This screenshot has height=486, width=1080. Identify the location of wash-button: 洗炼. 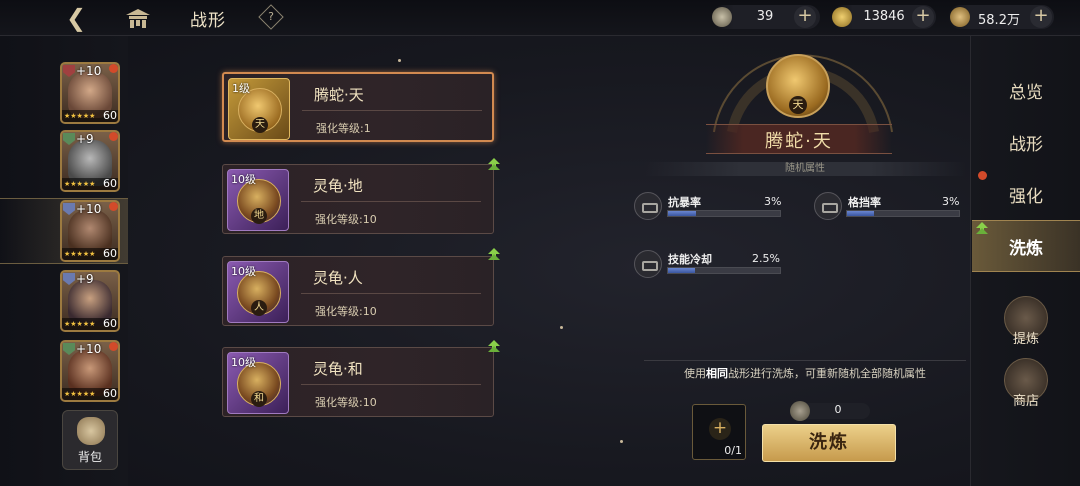
(829, 443).